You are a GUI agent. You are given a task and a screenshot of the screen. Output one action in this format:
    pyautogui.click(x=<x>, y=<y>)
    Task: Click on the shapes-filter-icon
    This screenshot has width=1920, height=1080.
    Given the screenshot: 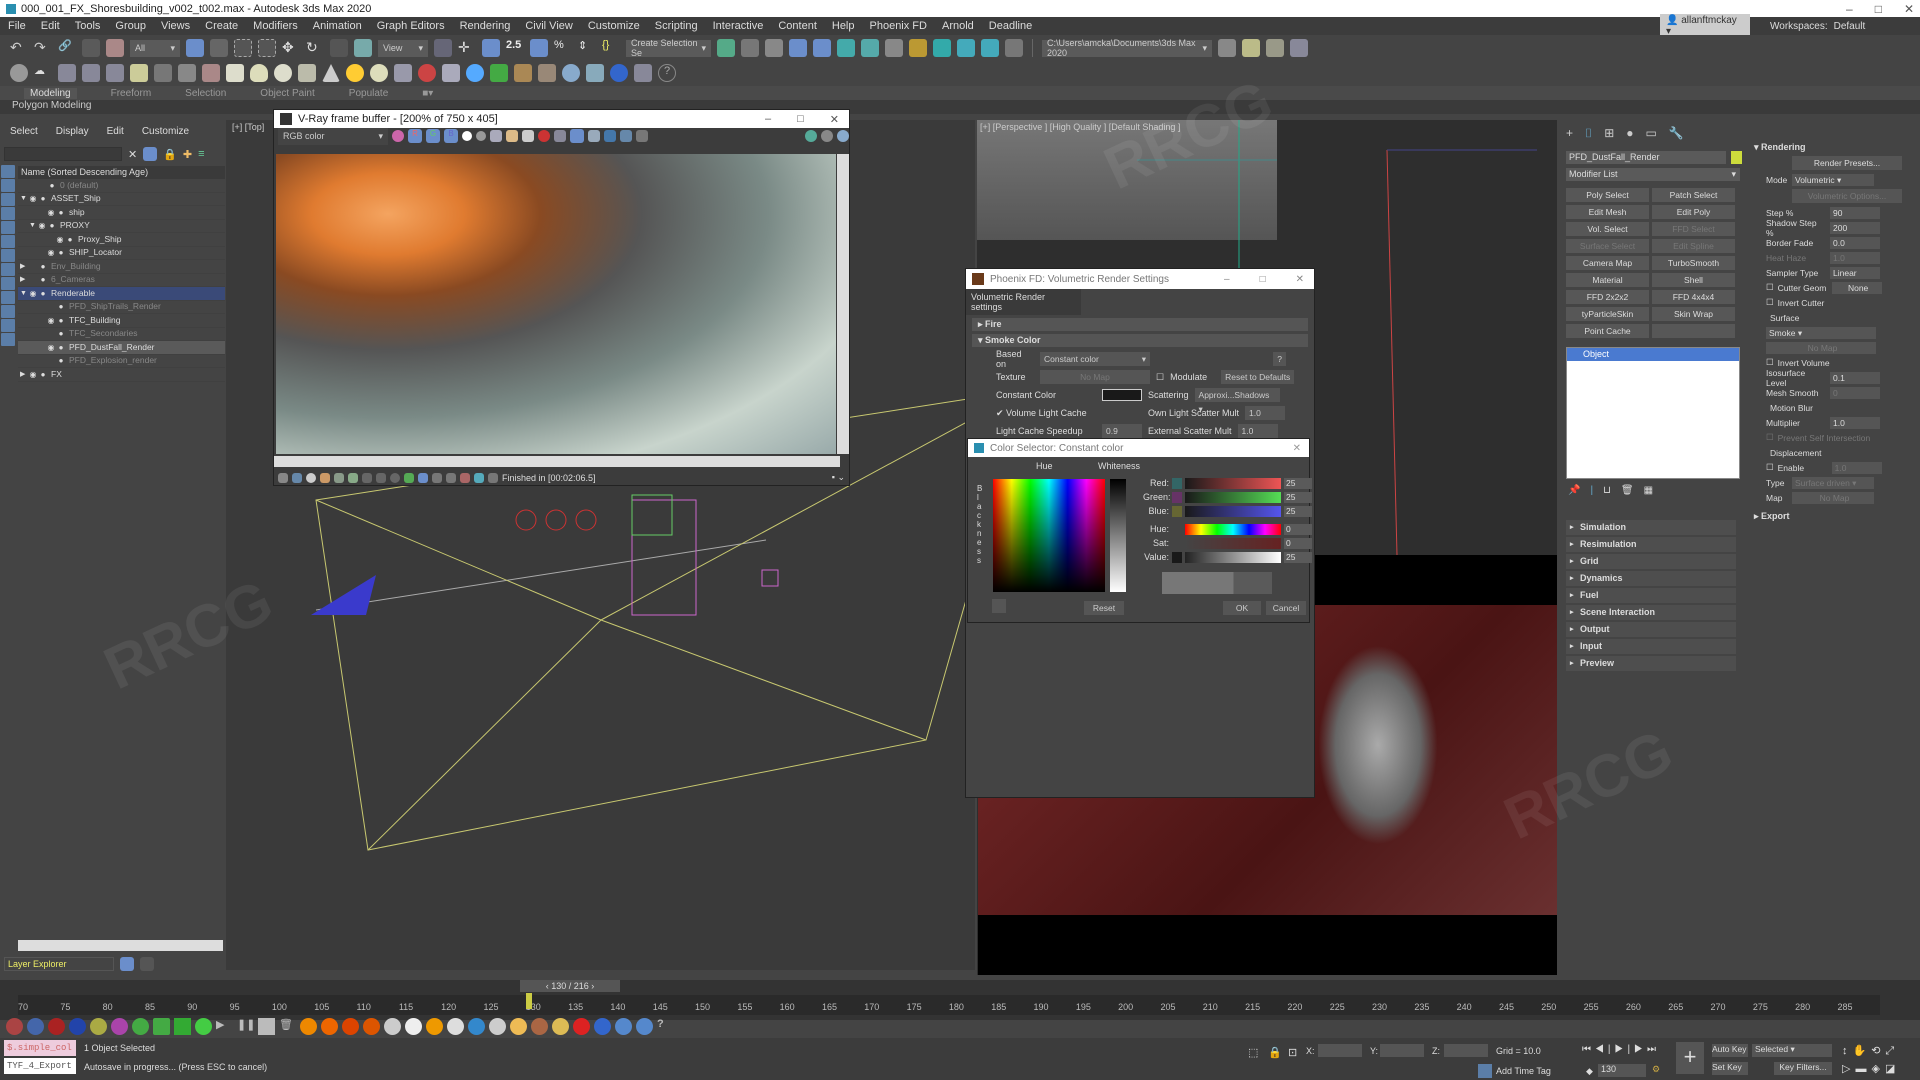 What is the action you would take?
    pyautogui.click(x=8, y=185)
    